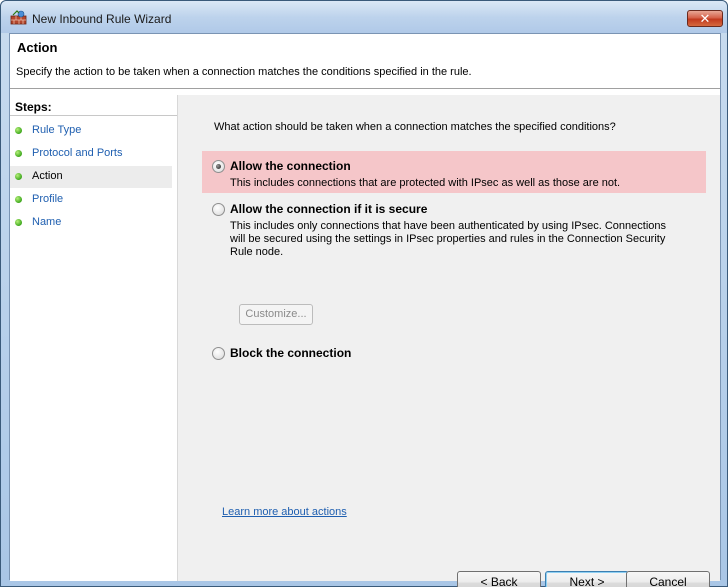 The image size is (728, 587). I want to click on steps-title: Steps:, so click(33, 107).